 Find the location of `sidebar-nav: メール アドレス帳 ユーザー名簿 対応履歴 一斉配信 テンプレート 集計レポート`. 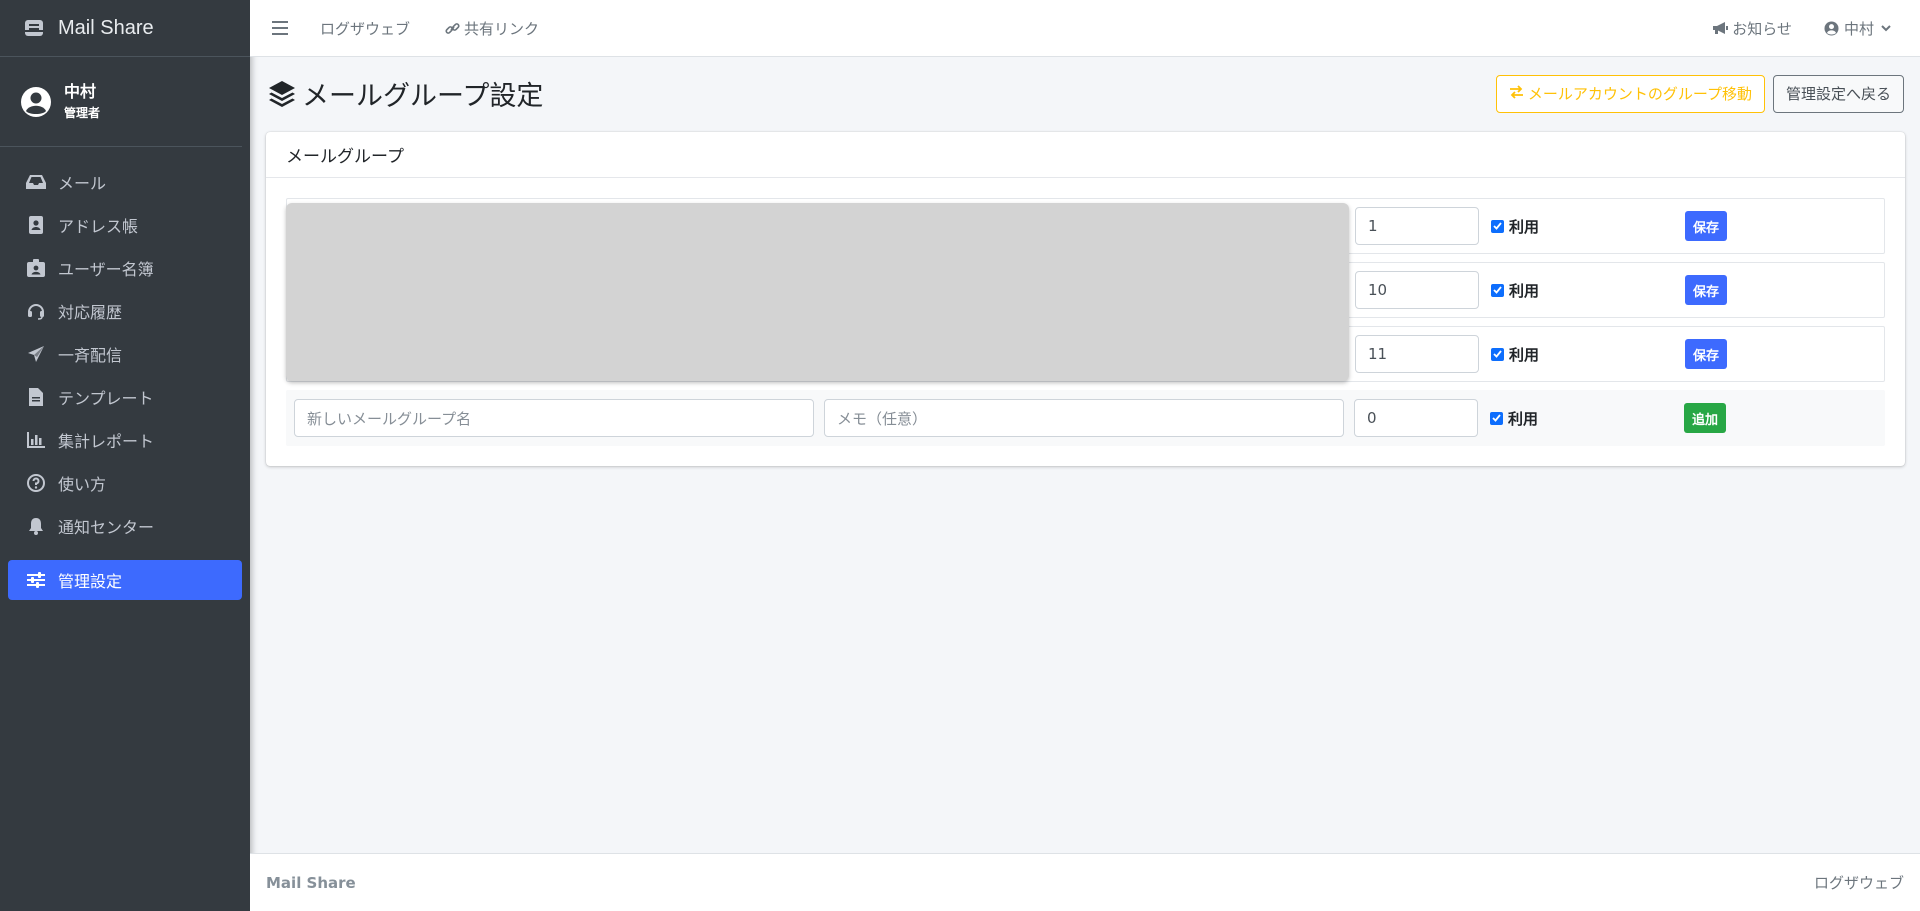

sidebar-nav: メール アドレス帳 ユーザー名簿 対応履歴 一斉配信 テンプレート 集計レポート is located at coordinates (125, 373).